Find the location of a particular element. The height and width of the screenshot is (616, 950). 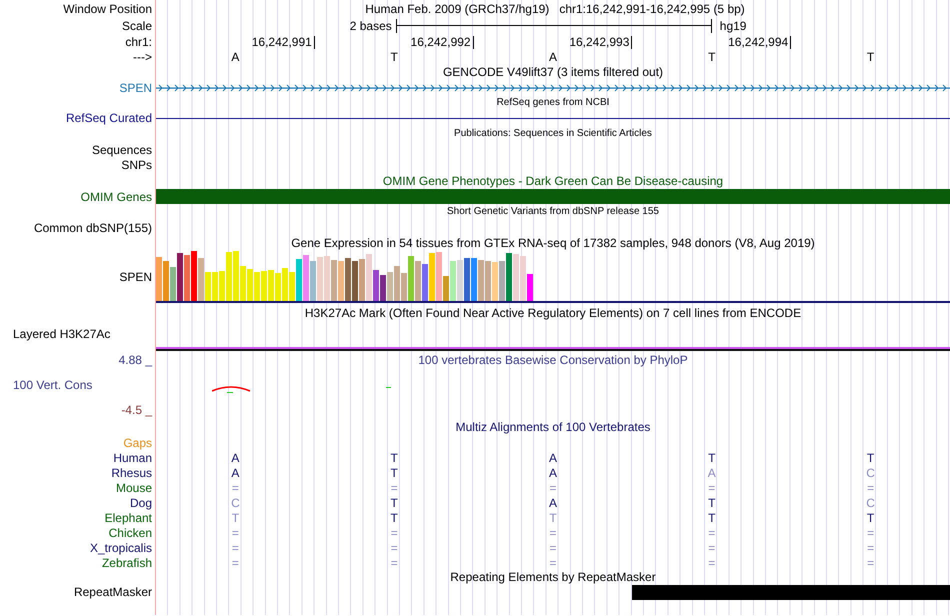

track-label: Zebrafish is located at coordinates (127, 563).